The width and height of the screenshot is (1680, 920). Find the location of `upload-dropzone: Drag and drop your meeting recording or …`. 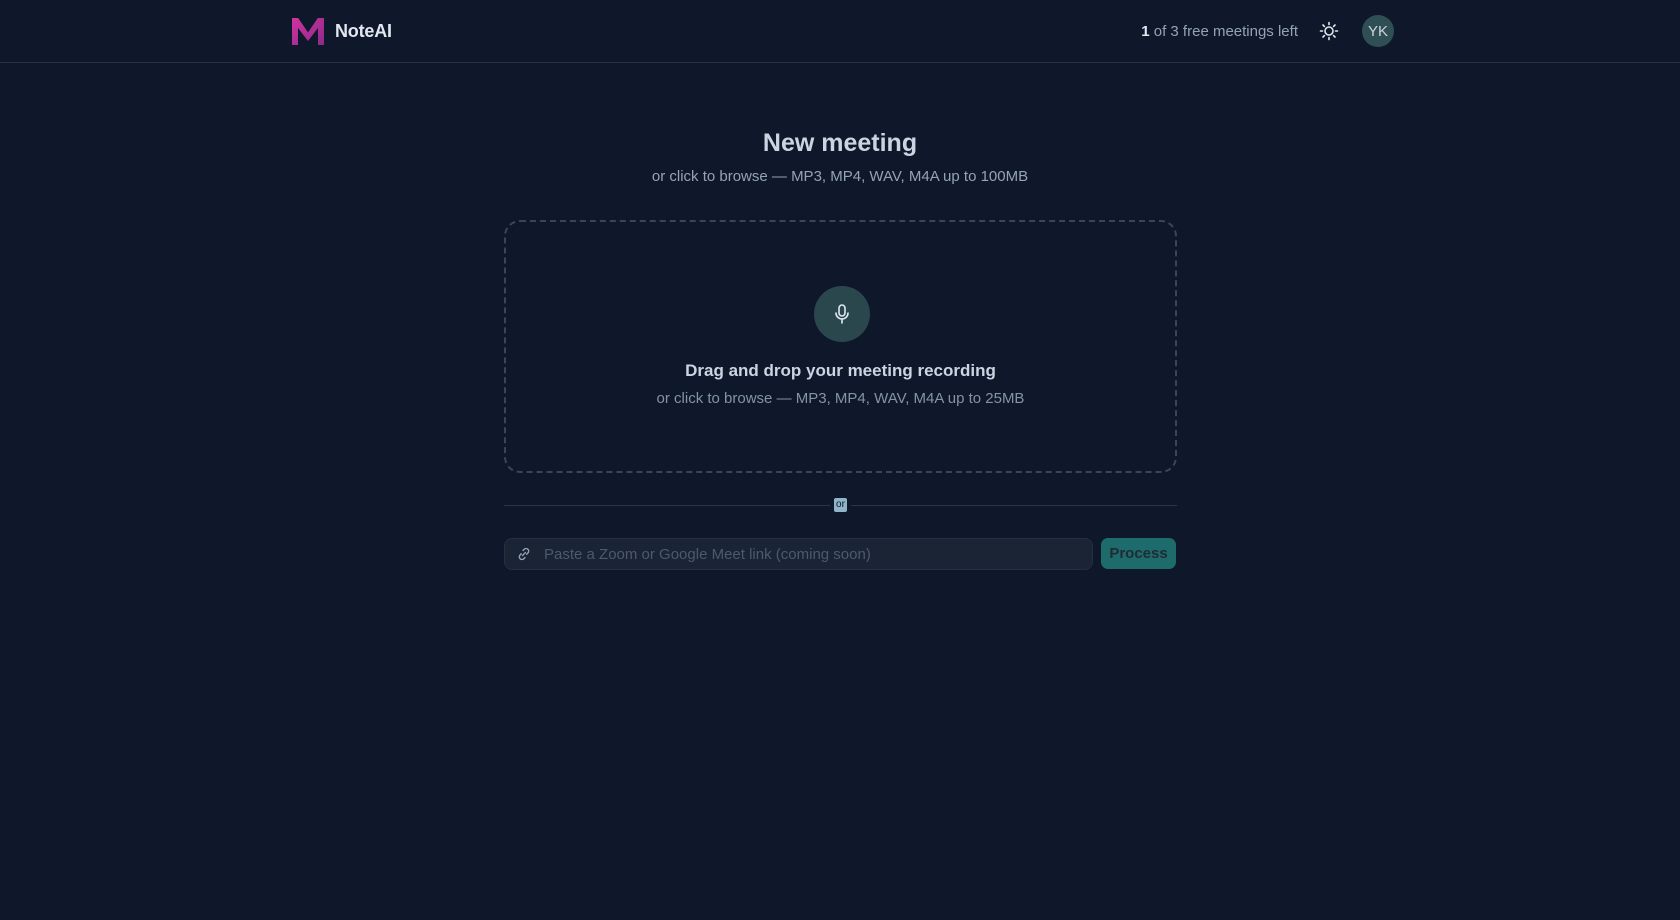

upload-dropzone: Drag and drop your meeting recording or … is located at coordinates (840, 346).